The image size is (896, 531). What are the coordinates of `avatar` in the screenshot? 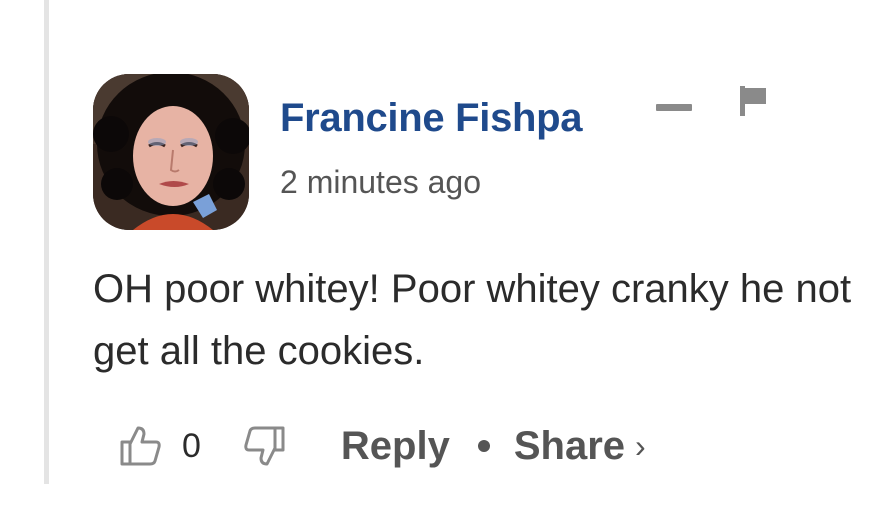 It's located at (171, 152).